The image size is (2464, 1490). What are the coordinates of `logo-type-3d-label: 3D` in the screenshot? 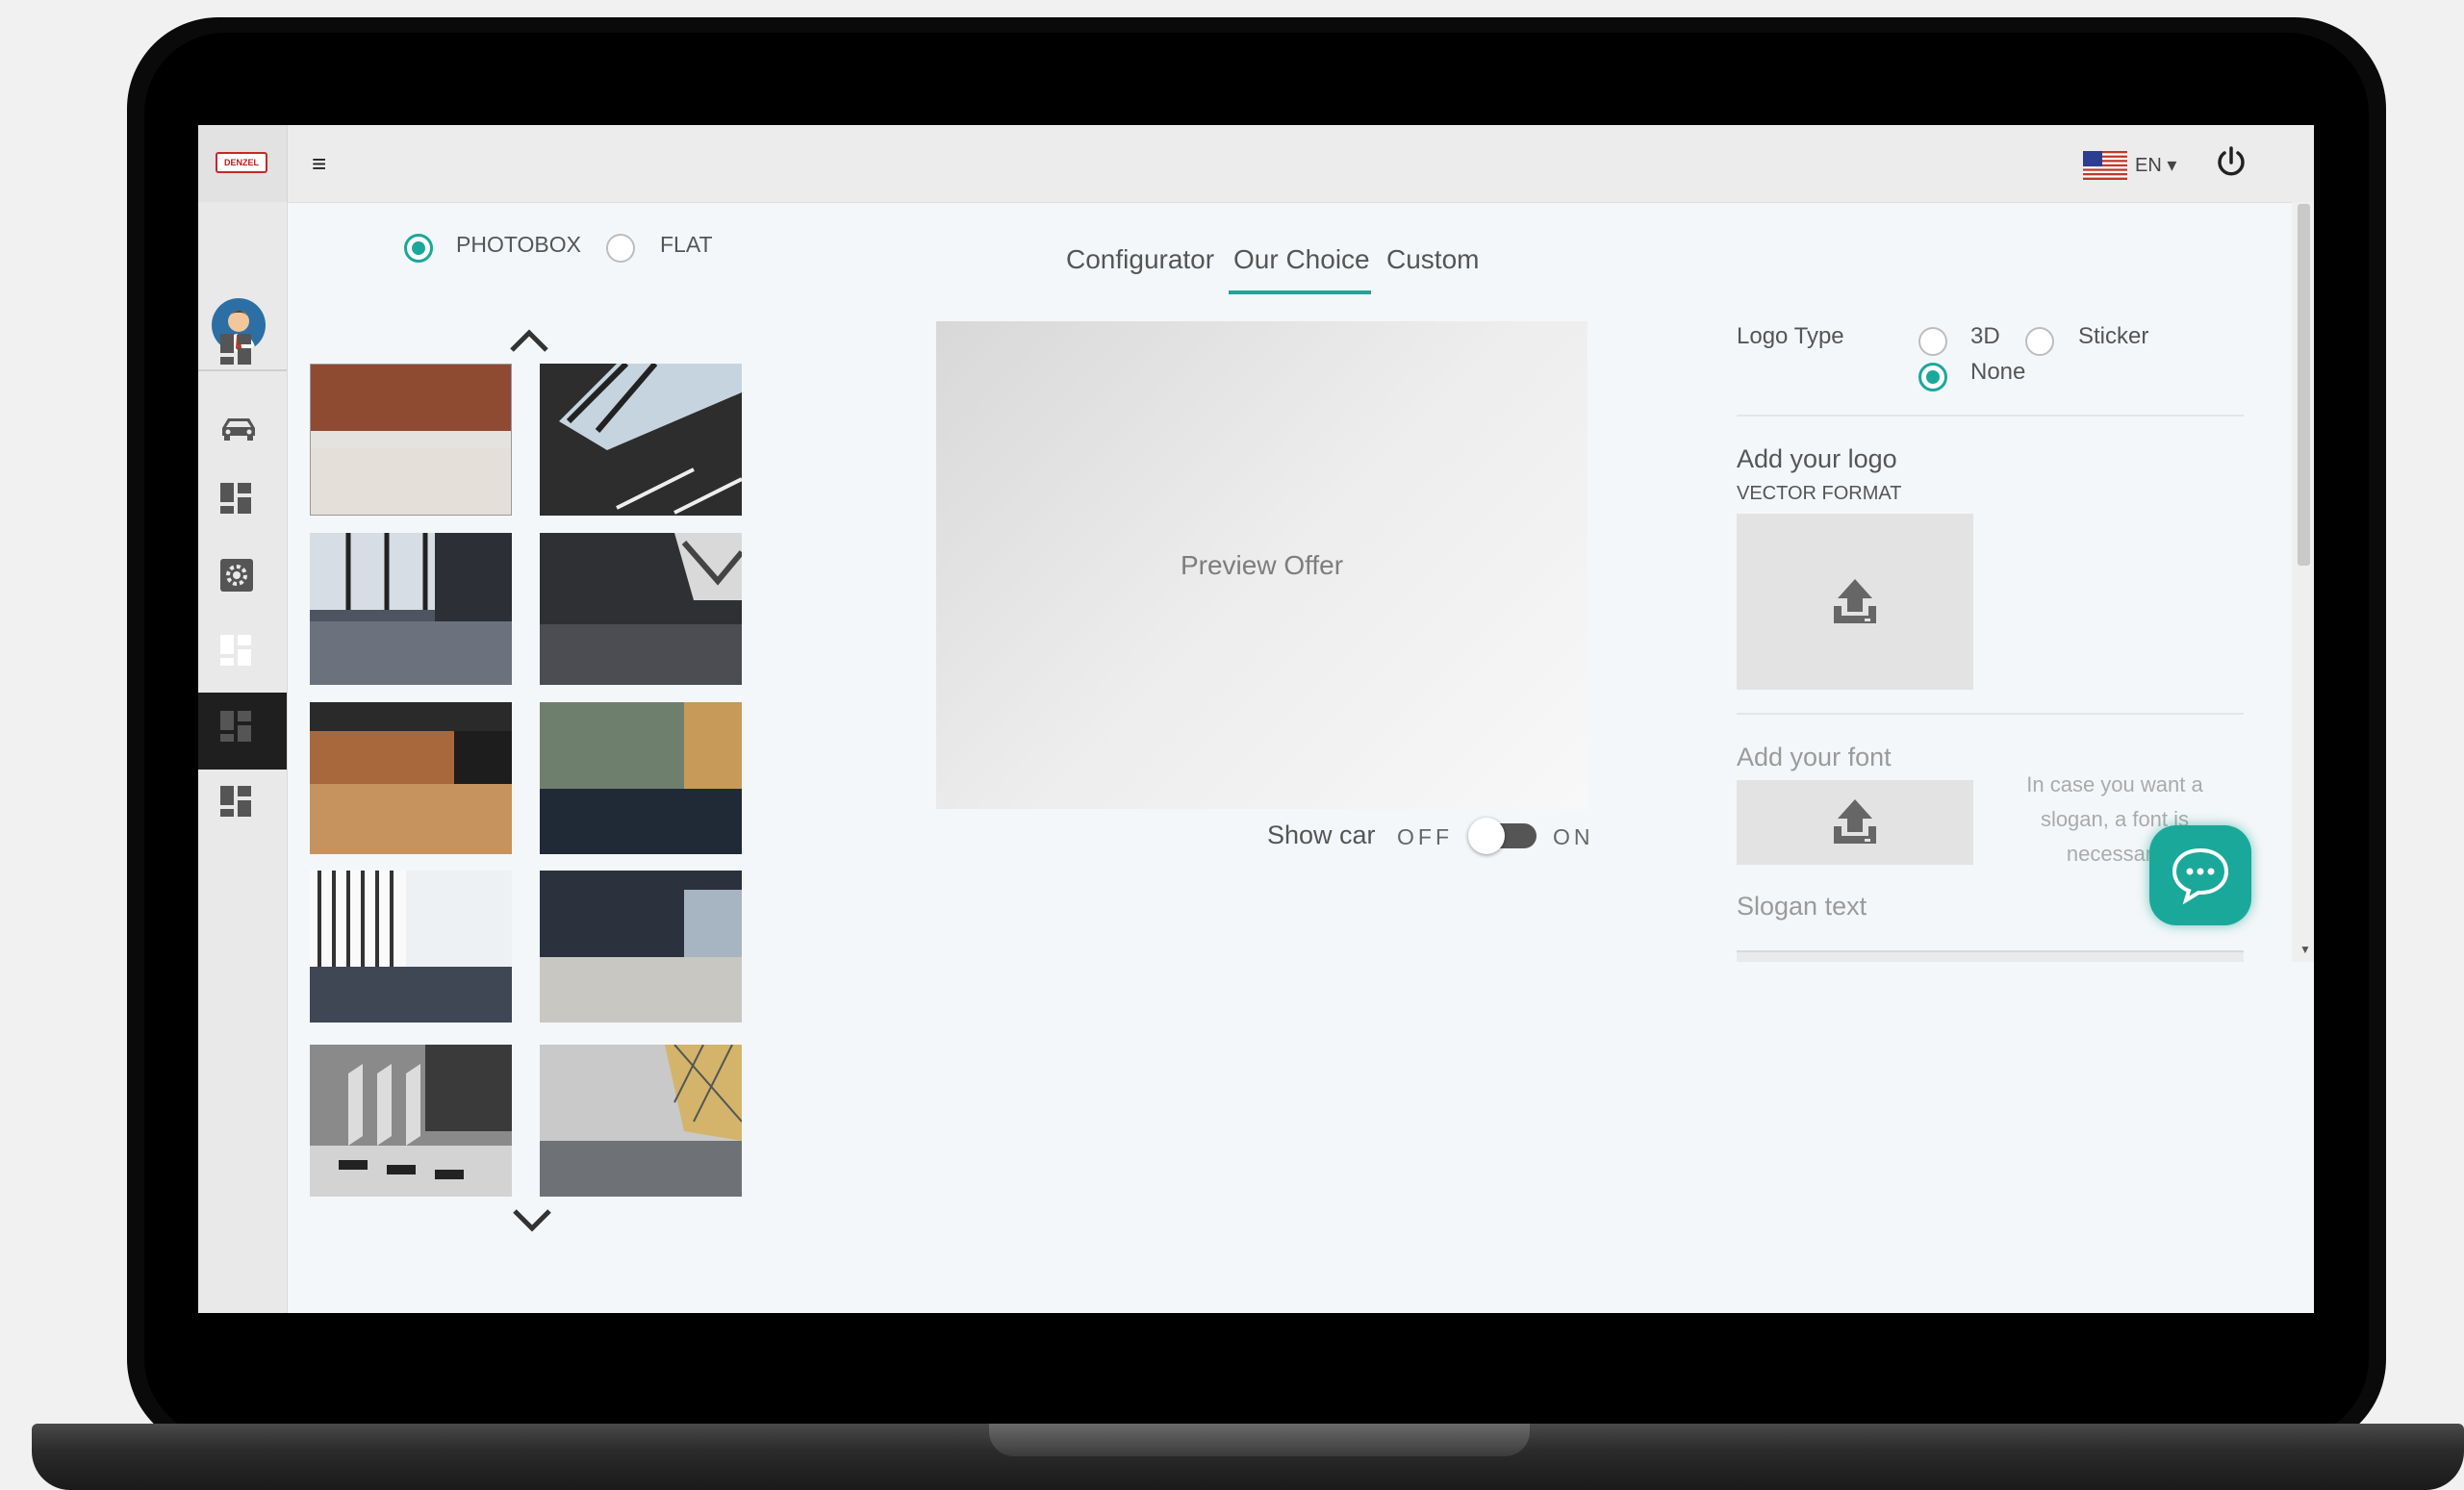 It's located at (1985, 336).